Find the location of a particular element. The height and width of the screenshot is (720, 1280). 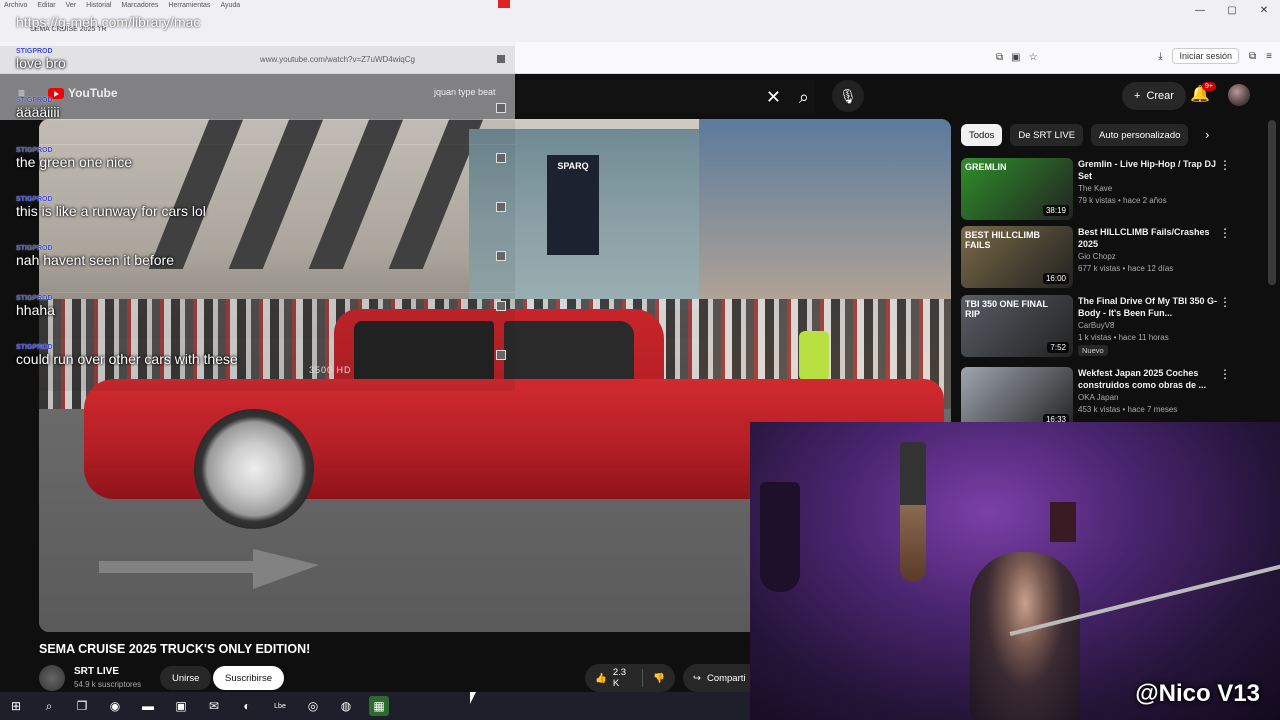

account-avatar is located at coordinates (1239, 95).